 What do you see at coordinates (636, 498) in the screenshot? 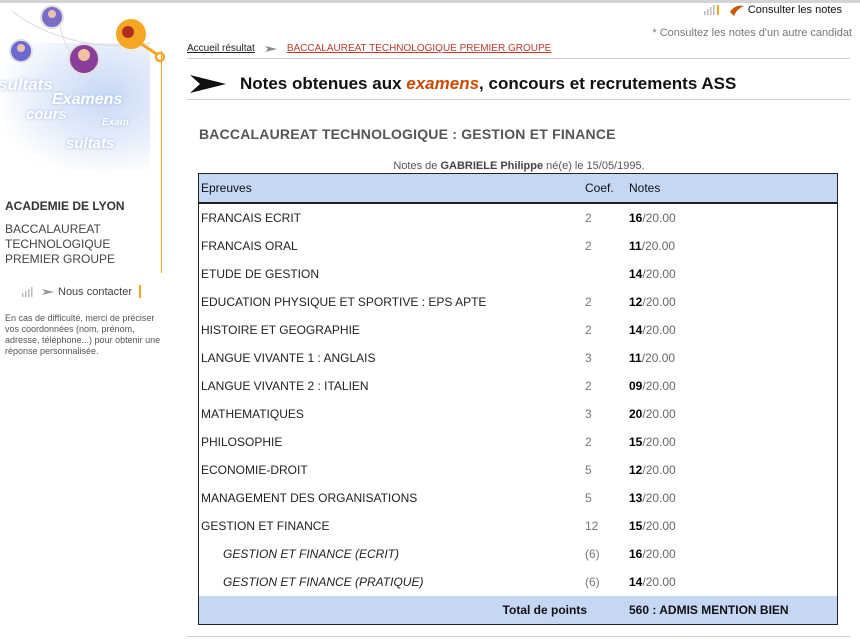
I see `score-value: 13` at bounding box center [636, 498].